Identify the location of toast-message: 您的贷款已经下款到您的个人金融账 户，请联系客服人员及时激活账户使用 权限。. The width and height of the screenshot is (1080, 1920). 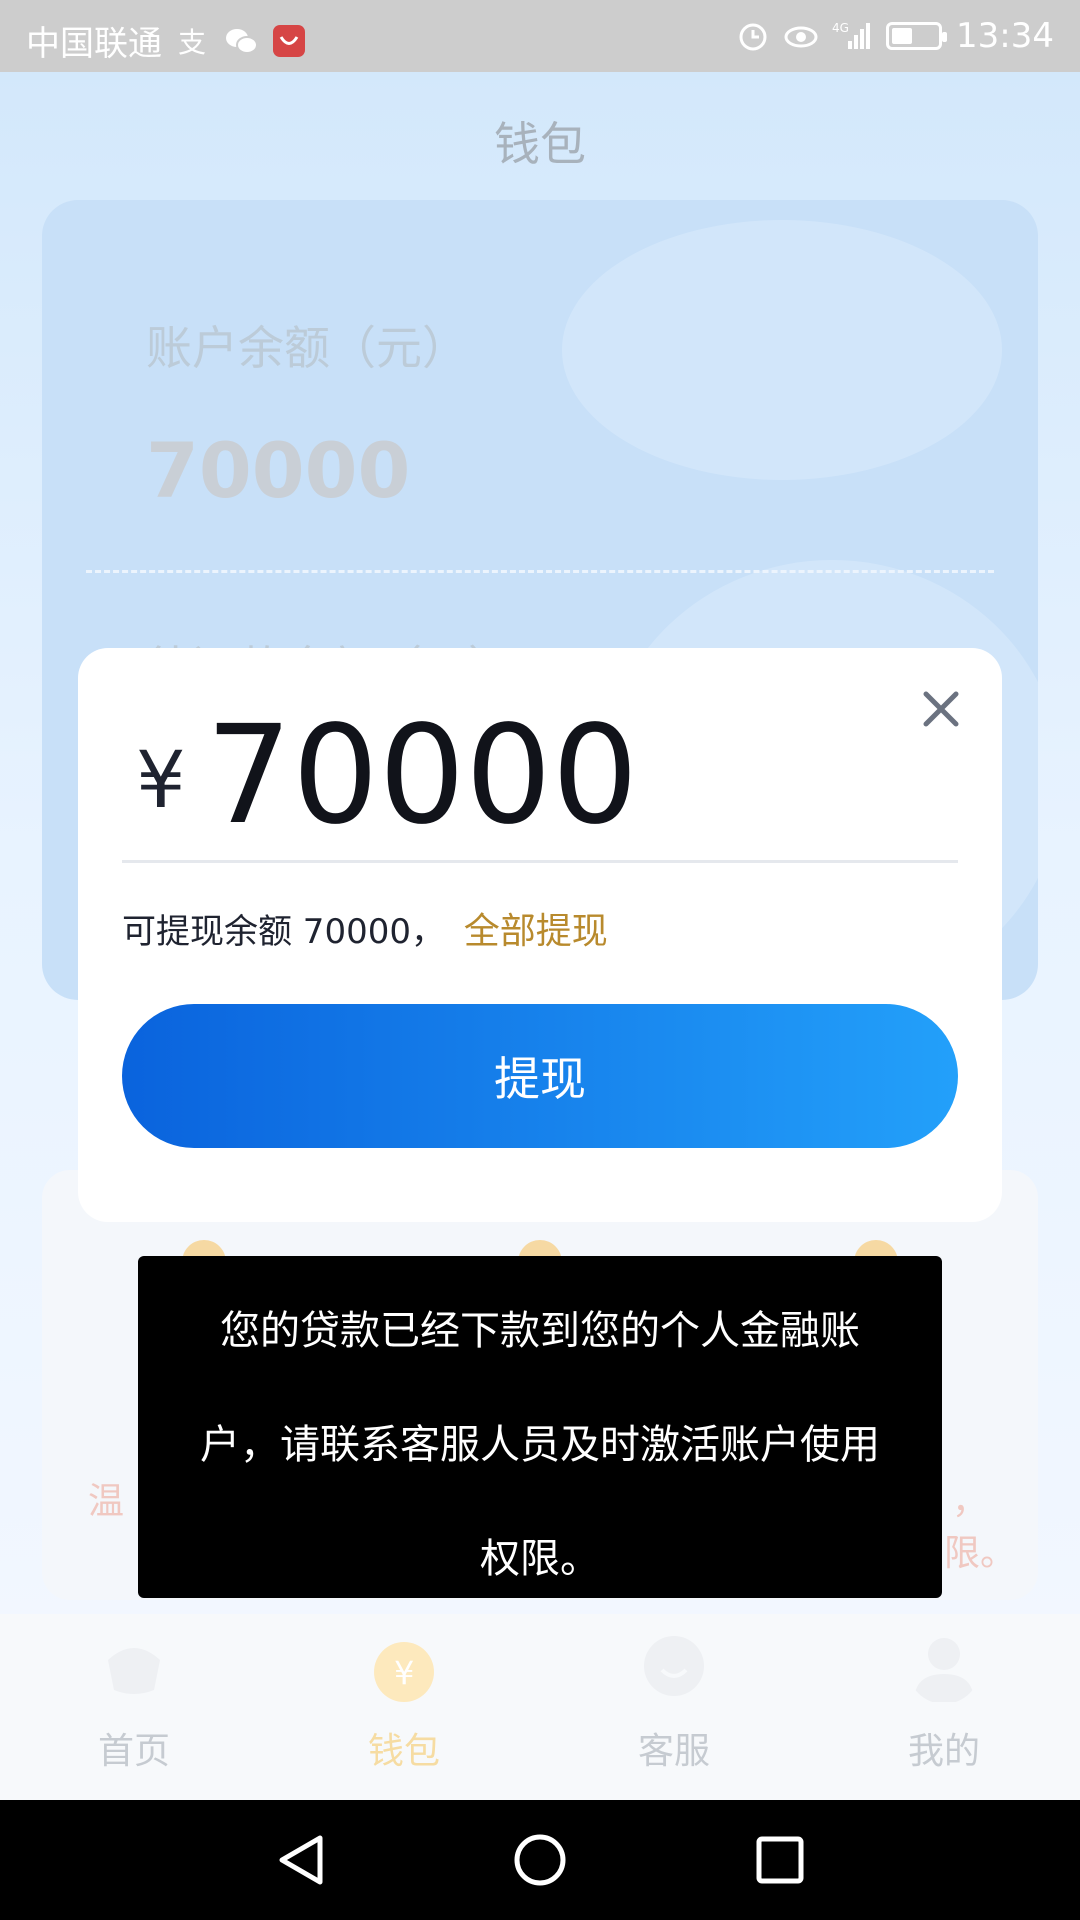
(540, 1427).